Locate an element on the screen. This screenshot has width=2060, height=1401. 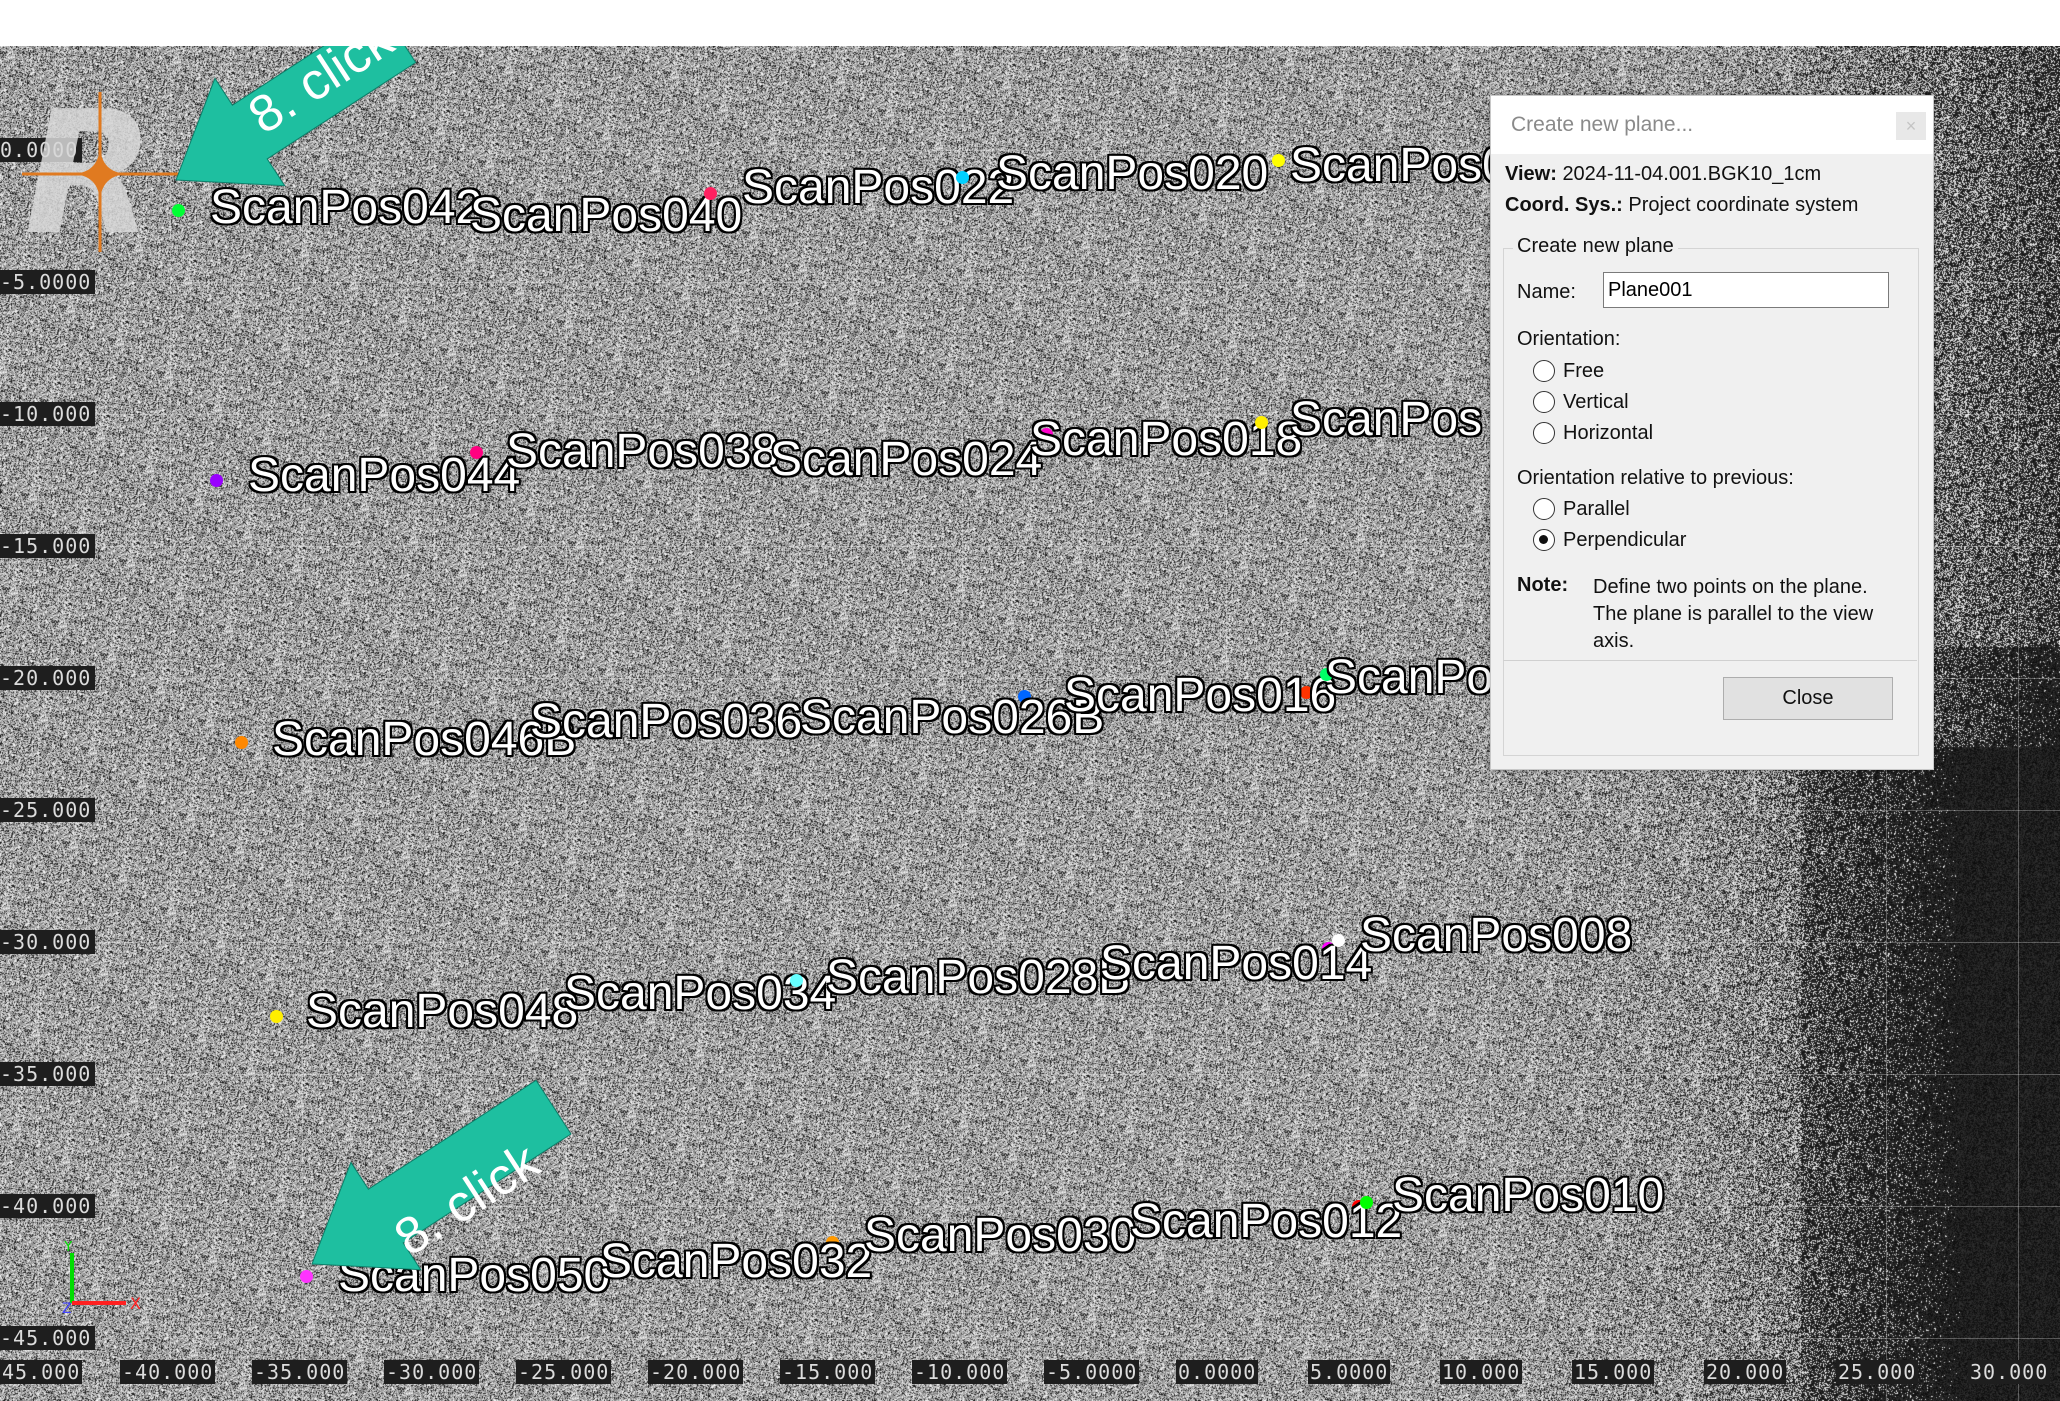
orientation-label: Orientation: is located at coordinates (1569, 339).